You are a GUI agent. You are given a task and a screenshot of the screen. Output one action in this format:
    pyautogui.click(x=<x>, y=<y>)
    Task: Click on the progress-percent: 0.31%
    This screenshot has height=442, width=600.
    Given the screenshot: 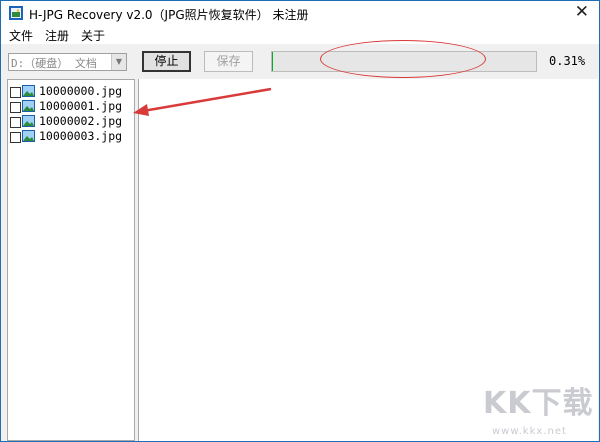 What is the action you would take?
    pyautogui.click(x=567, y=61)
    